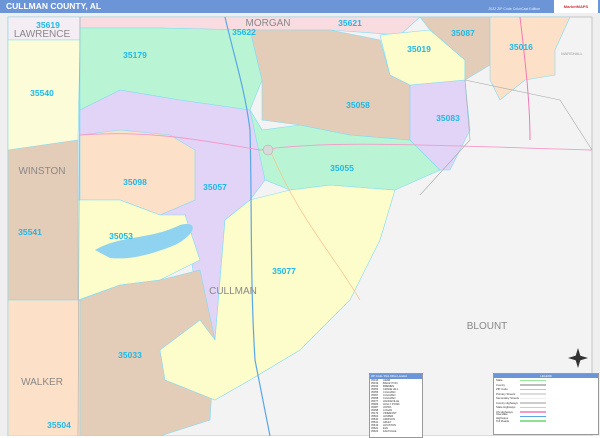 The height and width of the screenshot is (438, 600). I want to click on county-label-marshall: MARSHALL, so click(572, 53).